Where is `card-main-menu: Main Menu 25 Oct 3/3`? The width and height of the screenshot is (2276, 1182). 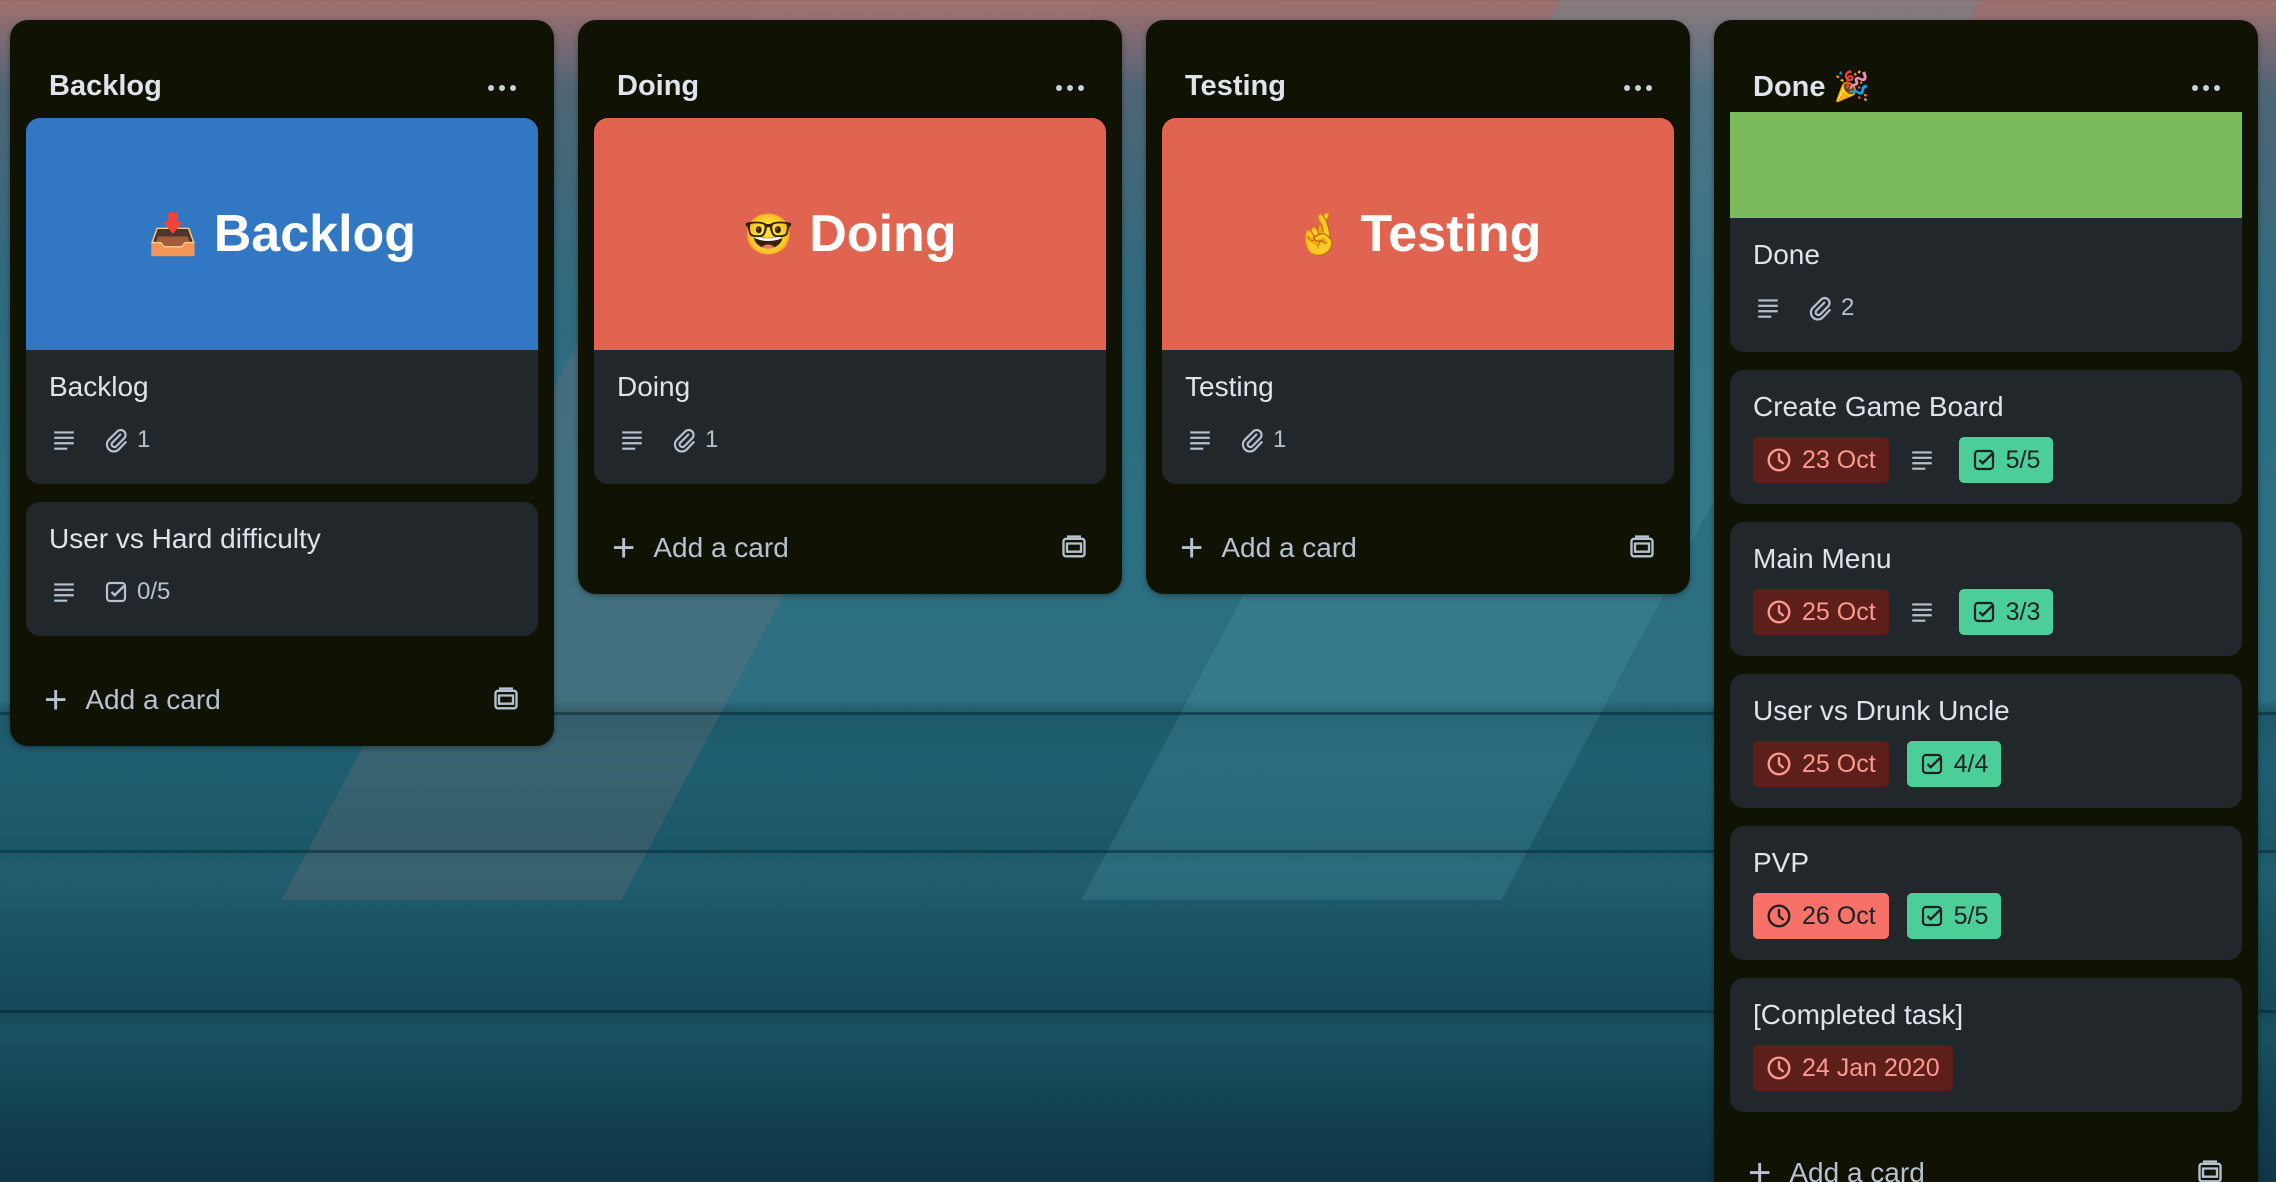
card-main-menu: Main Menu 25 Oct 3/3 is located at coordinates (1986, 589).